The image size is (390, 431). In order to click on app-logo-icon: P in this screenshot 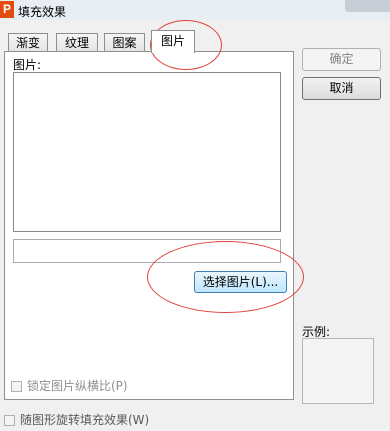, I will do `click(7, 9)`.